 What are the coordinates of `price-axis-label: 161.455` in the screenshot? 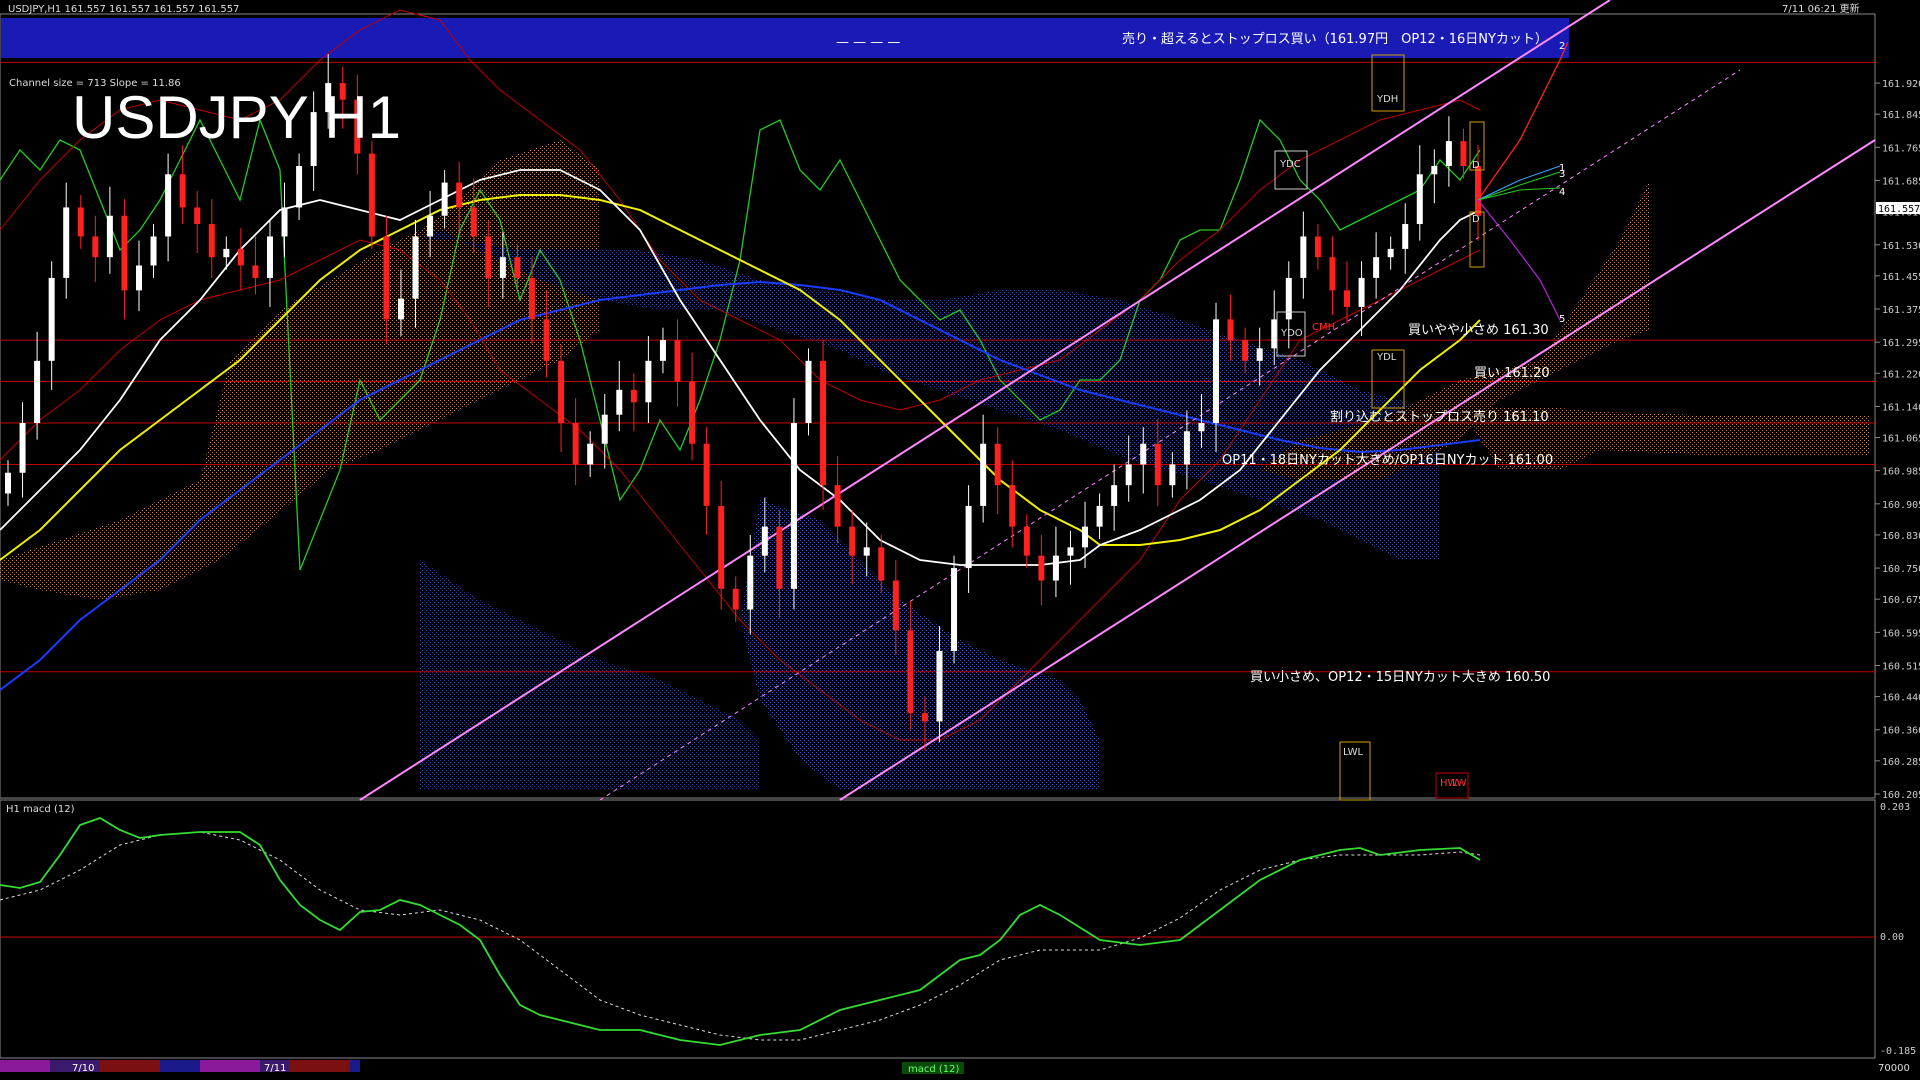 It's located at (1901, 277).